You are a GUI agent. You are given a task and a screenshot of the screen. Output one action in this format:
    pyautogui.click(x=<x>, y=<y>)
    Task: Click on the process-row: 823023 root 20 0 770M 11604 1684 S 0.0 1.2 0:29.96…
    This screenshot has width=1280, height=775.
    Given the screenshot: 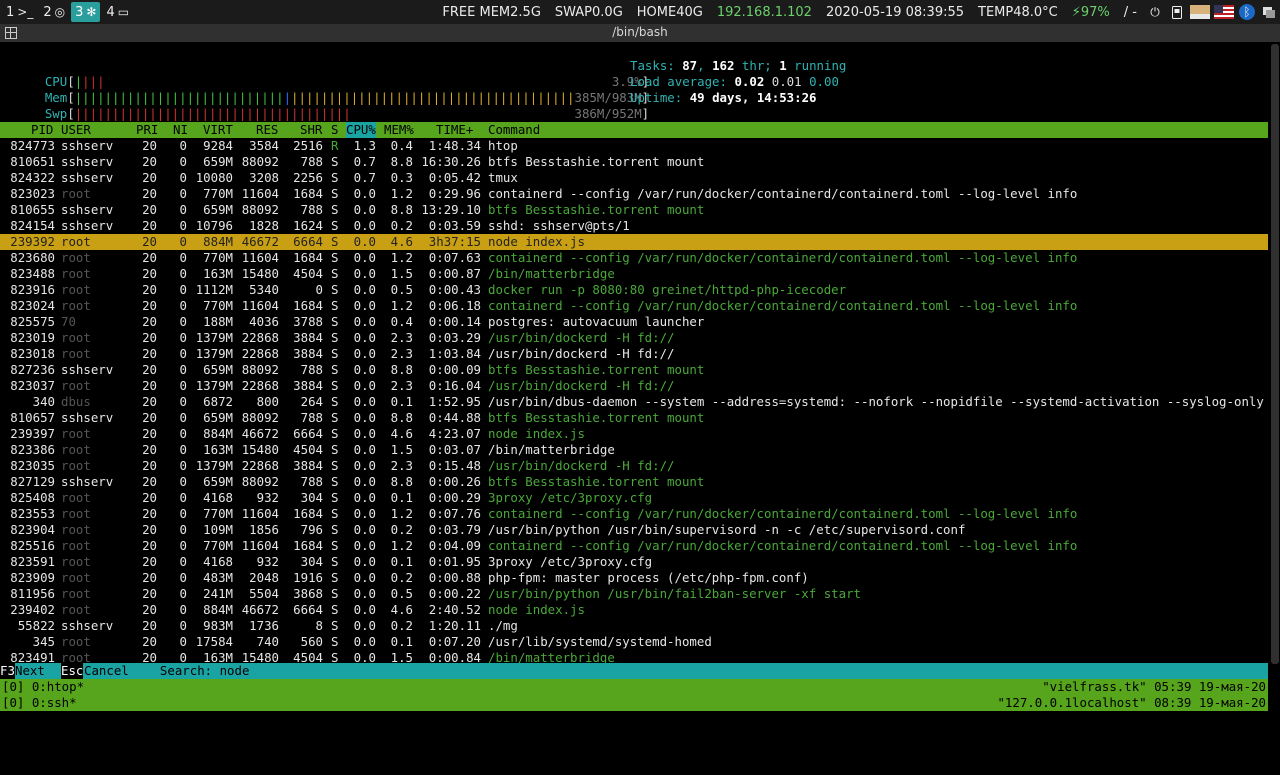 What is the action you would take?
    pyautogui.click(x=634, y=194)
    